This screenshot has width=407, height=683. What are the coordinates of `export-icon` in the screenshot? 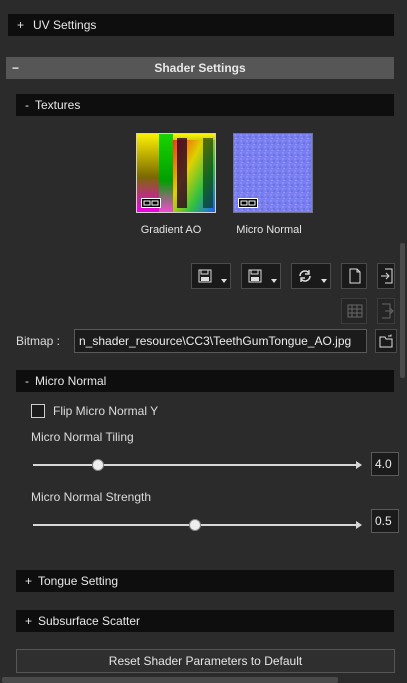 It's located at (388, 311).